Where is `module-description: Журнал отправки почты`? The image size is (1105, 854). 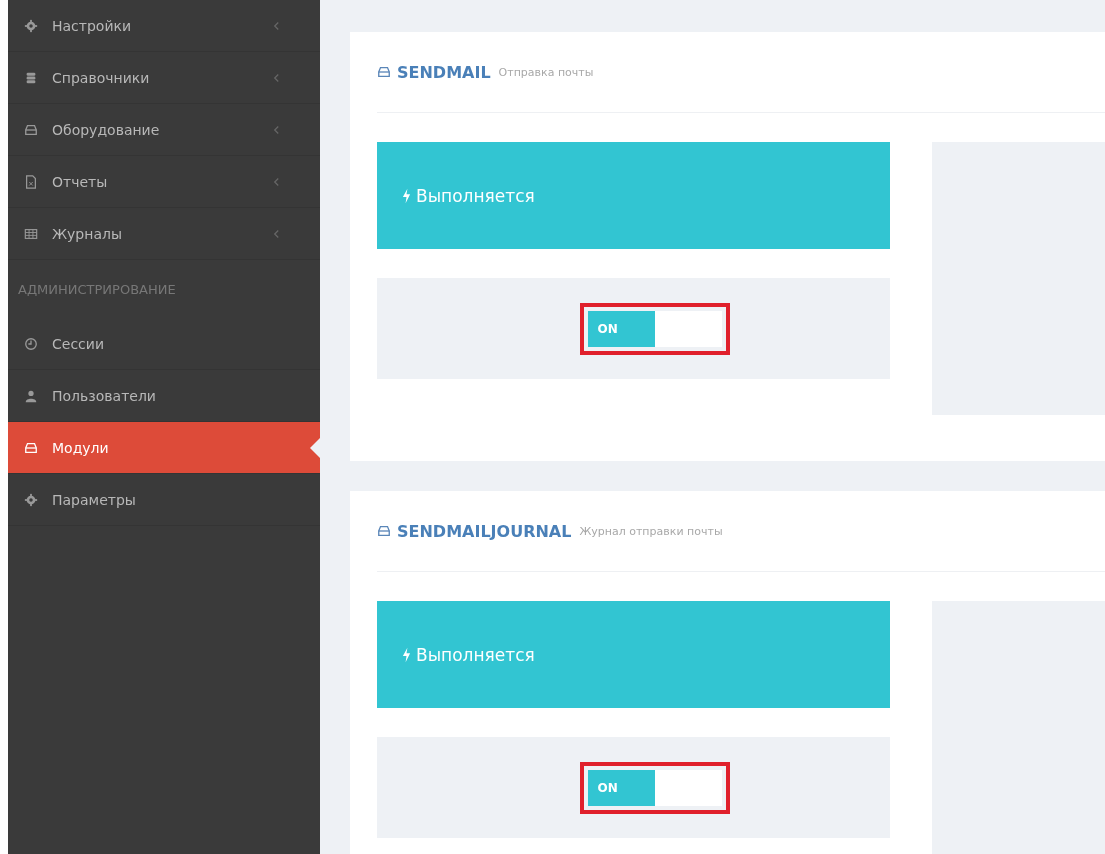
module-description: Журнал отправки почты is located at coordinates (651, 531).